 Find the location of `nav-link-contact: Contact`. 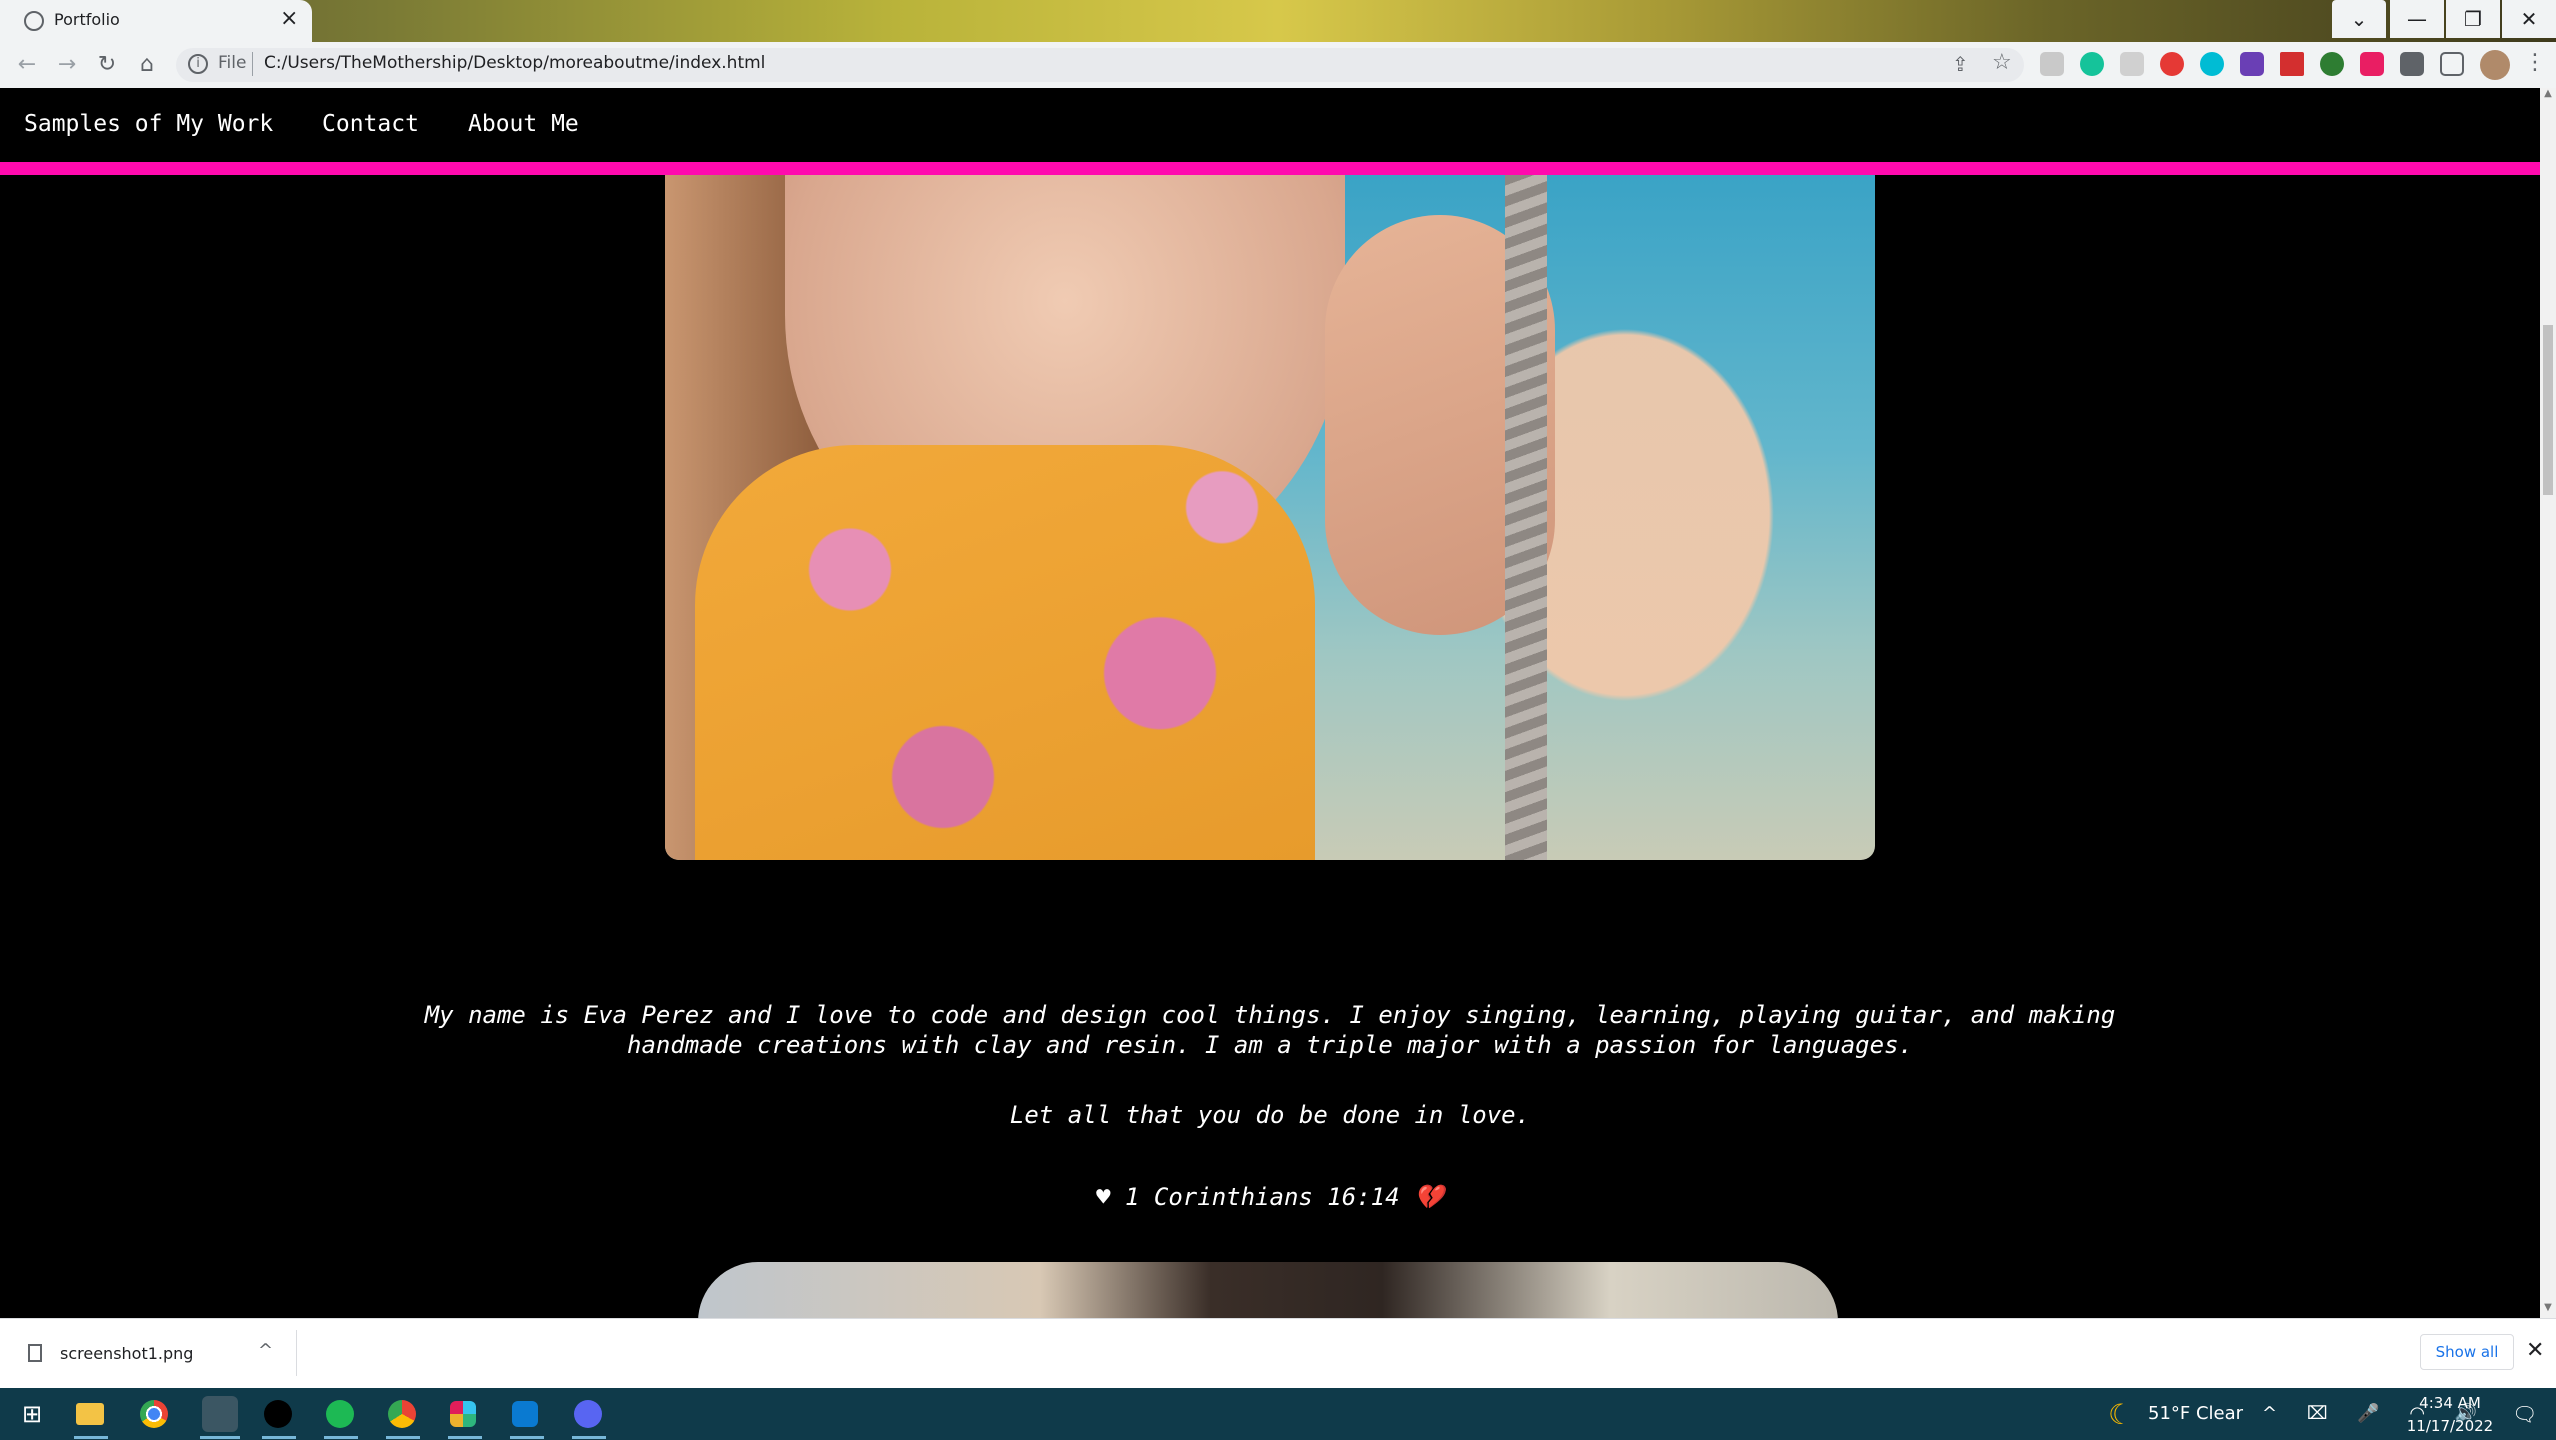

nav-link-contact: Contact is located at coordinates (370, 124).